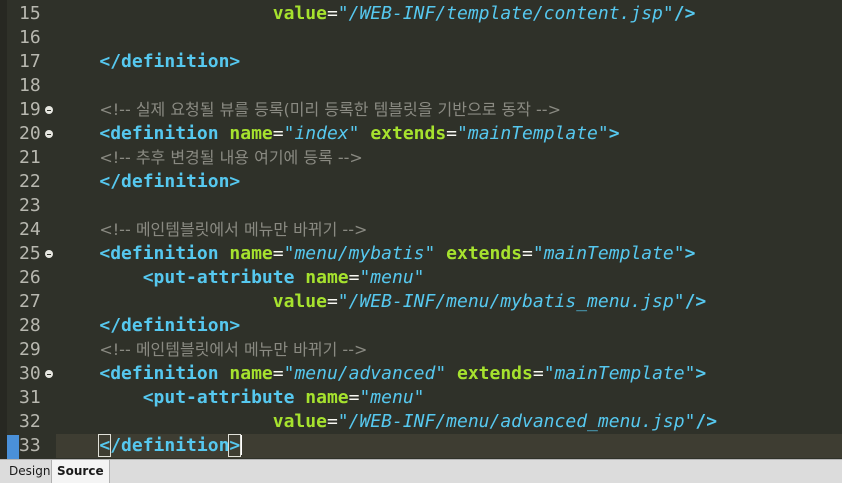 Image resolution: width=842 pixels, height=483 pixels. I want to click on line-number-text: 16, so click(30, 37).